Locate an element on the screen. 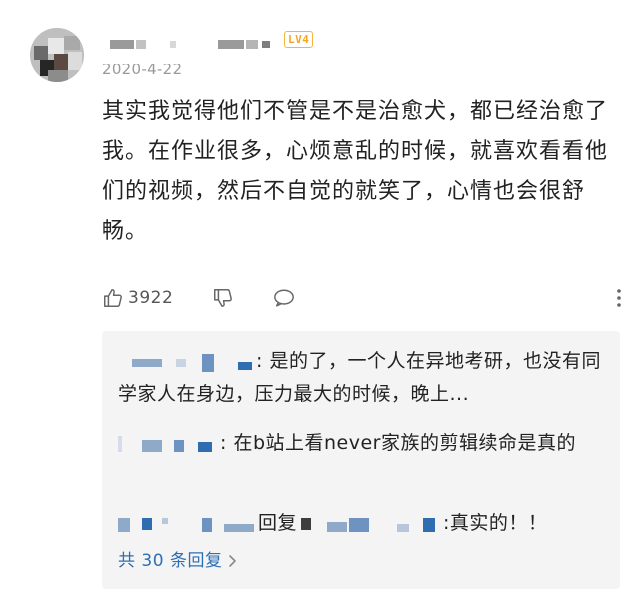 The height and width of the screenshot is (594, 641). dislike-button is located at coordinates (223, 298).